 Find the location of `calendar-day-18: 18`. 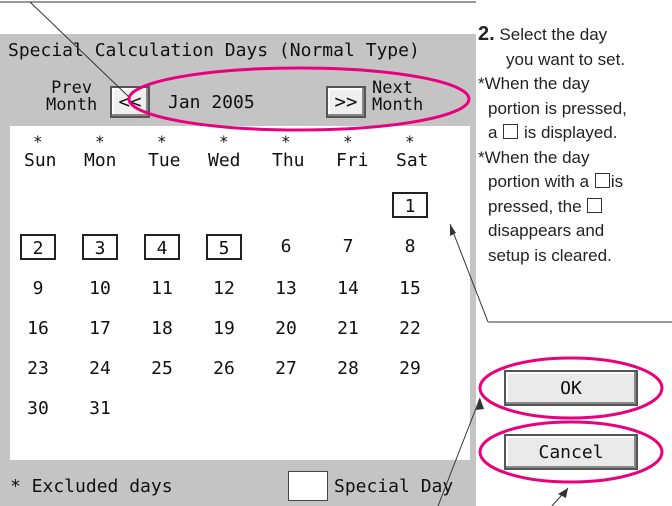

calendar-day-18: 18 is located at coordinates (162, 329).